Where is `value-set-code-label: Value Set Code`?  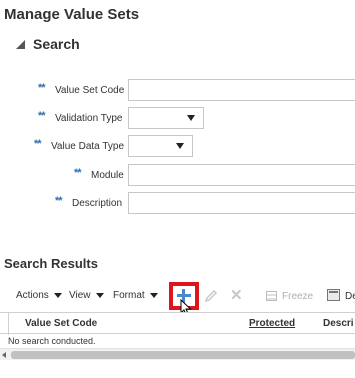 value-set-code-label: Value Set Code is located at coordinates (90, 90).